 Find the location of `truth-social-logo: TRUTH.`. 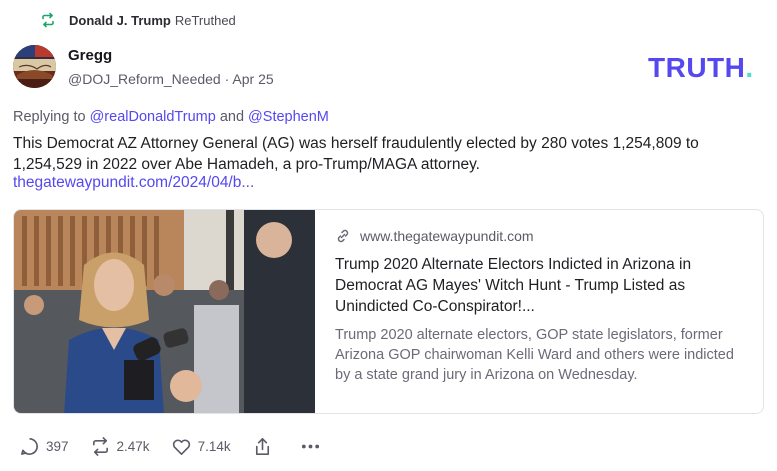

truth-social-logo: TRUTH. is located at coordinates (701, 67).